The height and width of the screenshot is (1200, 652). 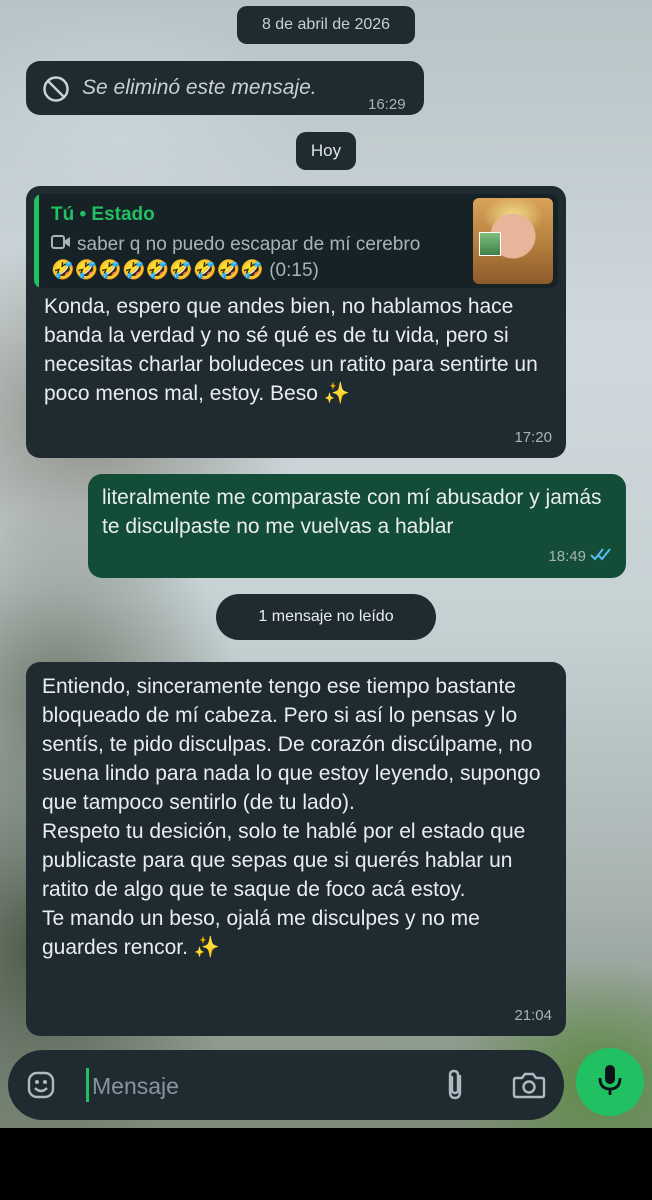 What do you see at coordinates (513, 241) in the screenshot?
I see `status-thumbnail` at bounding box center [513, 241].